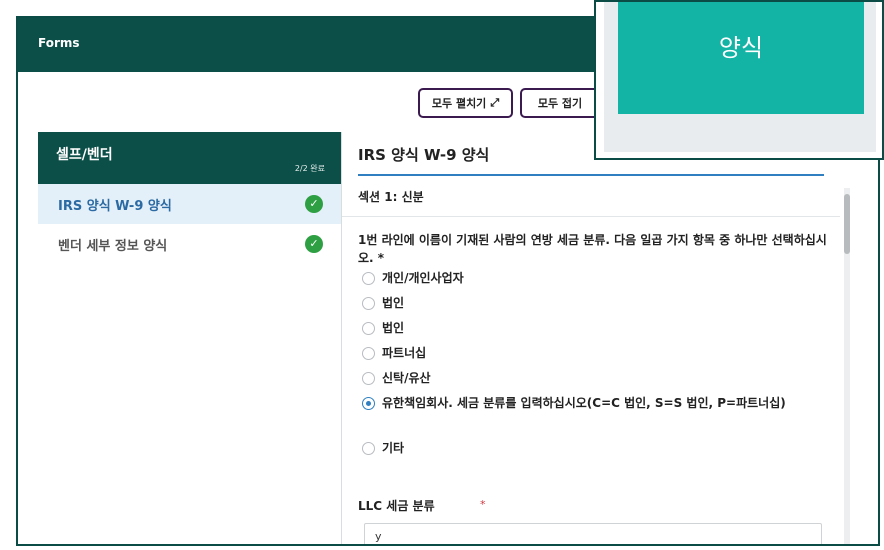 The height and width of the screenshot is (550, 884). I want to click on completion-count: 2/2 완료, so click(309, 168).